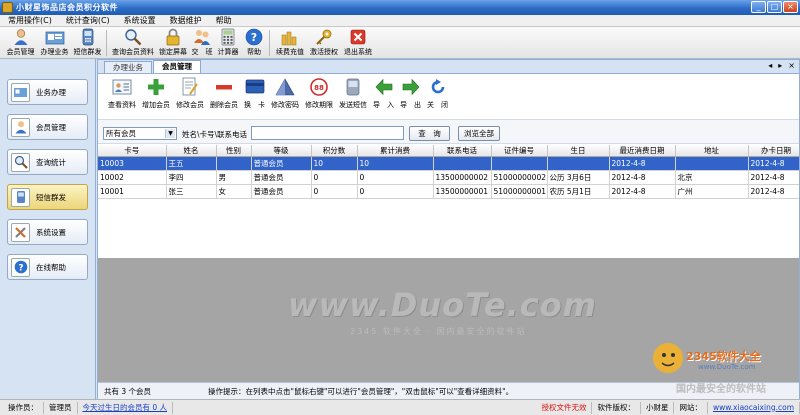 Image resolution: width=800 pixels, height=415 pixels. Describe the element at coordinates (215, 134) in the screenshot. I see `search-label: 姓名\卡号\联系电话` at that location.